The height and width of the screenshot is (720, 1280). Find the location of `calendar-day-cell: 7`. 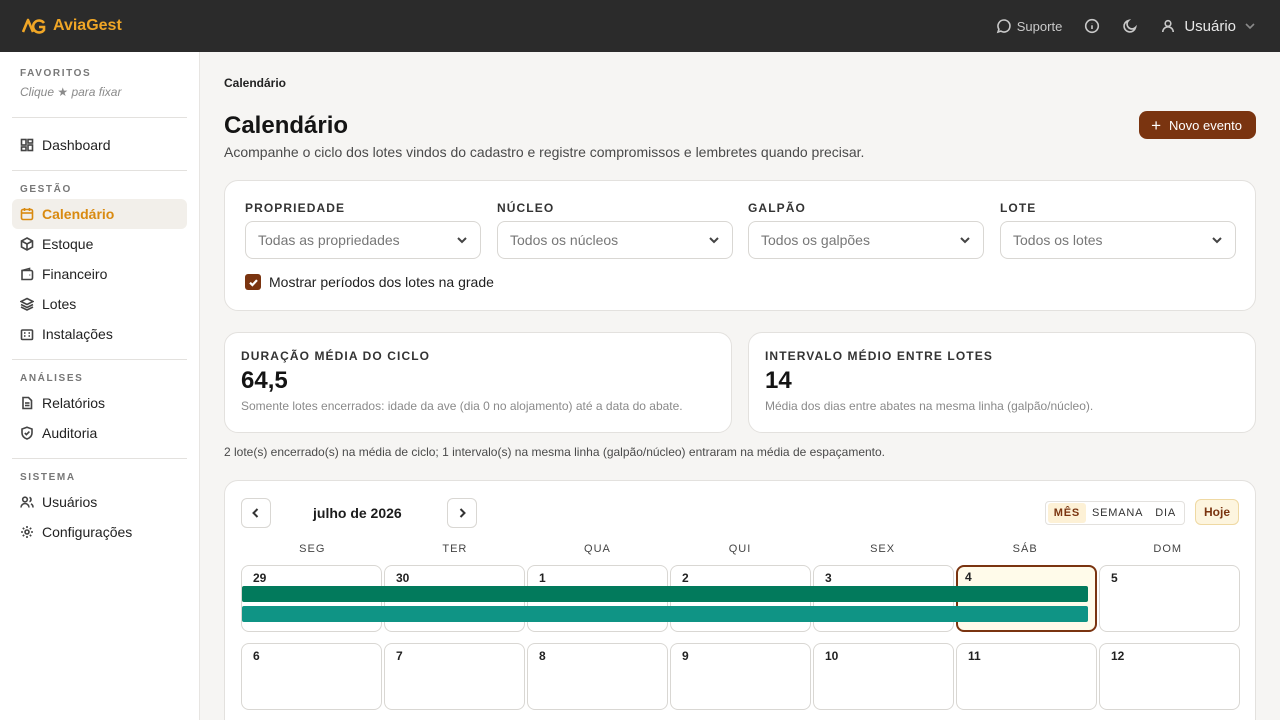

calendar-day-cell: 7 is located at coordinates (454, 676).